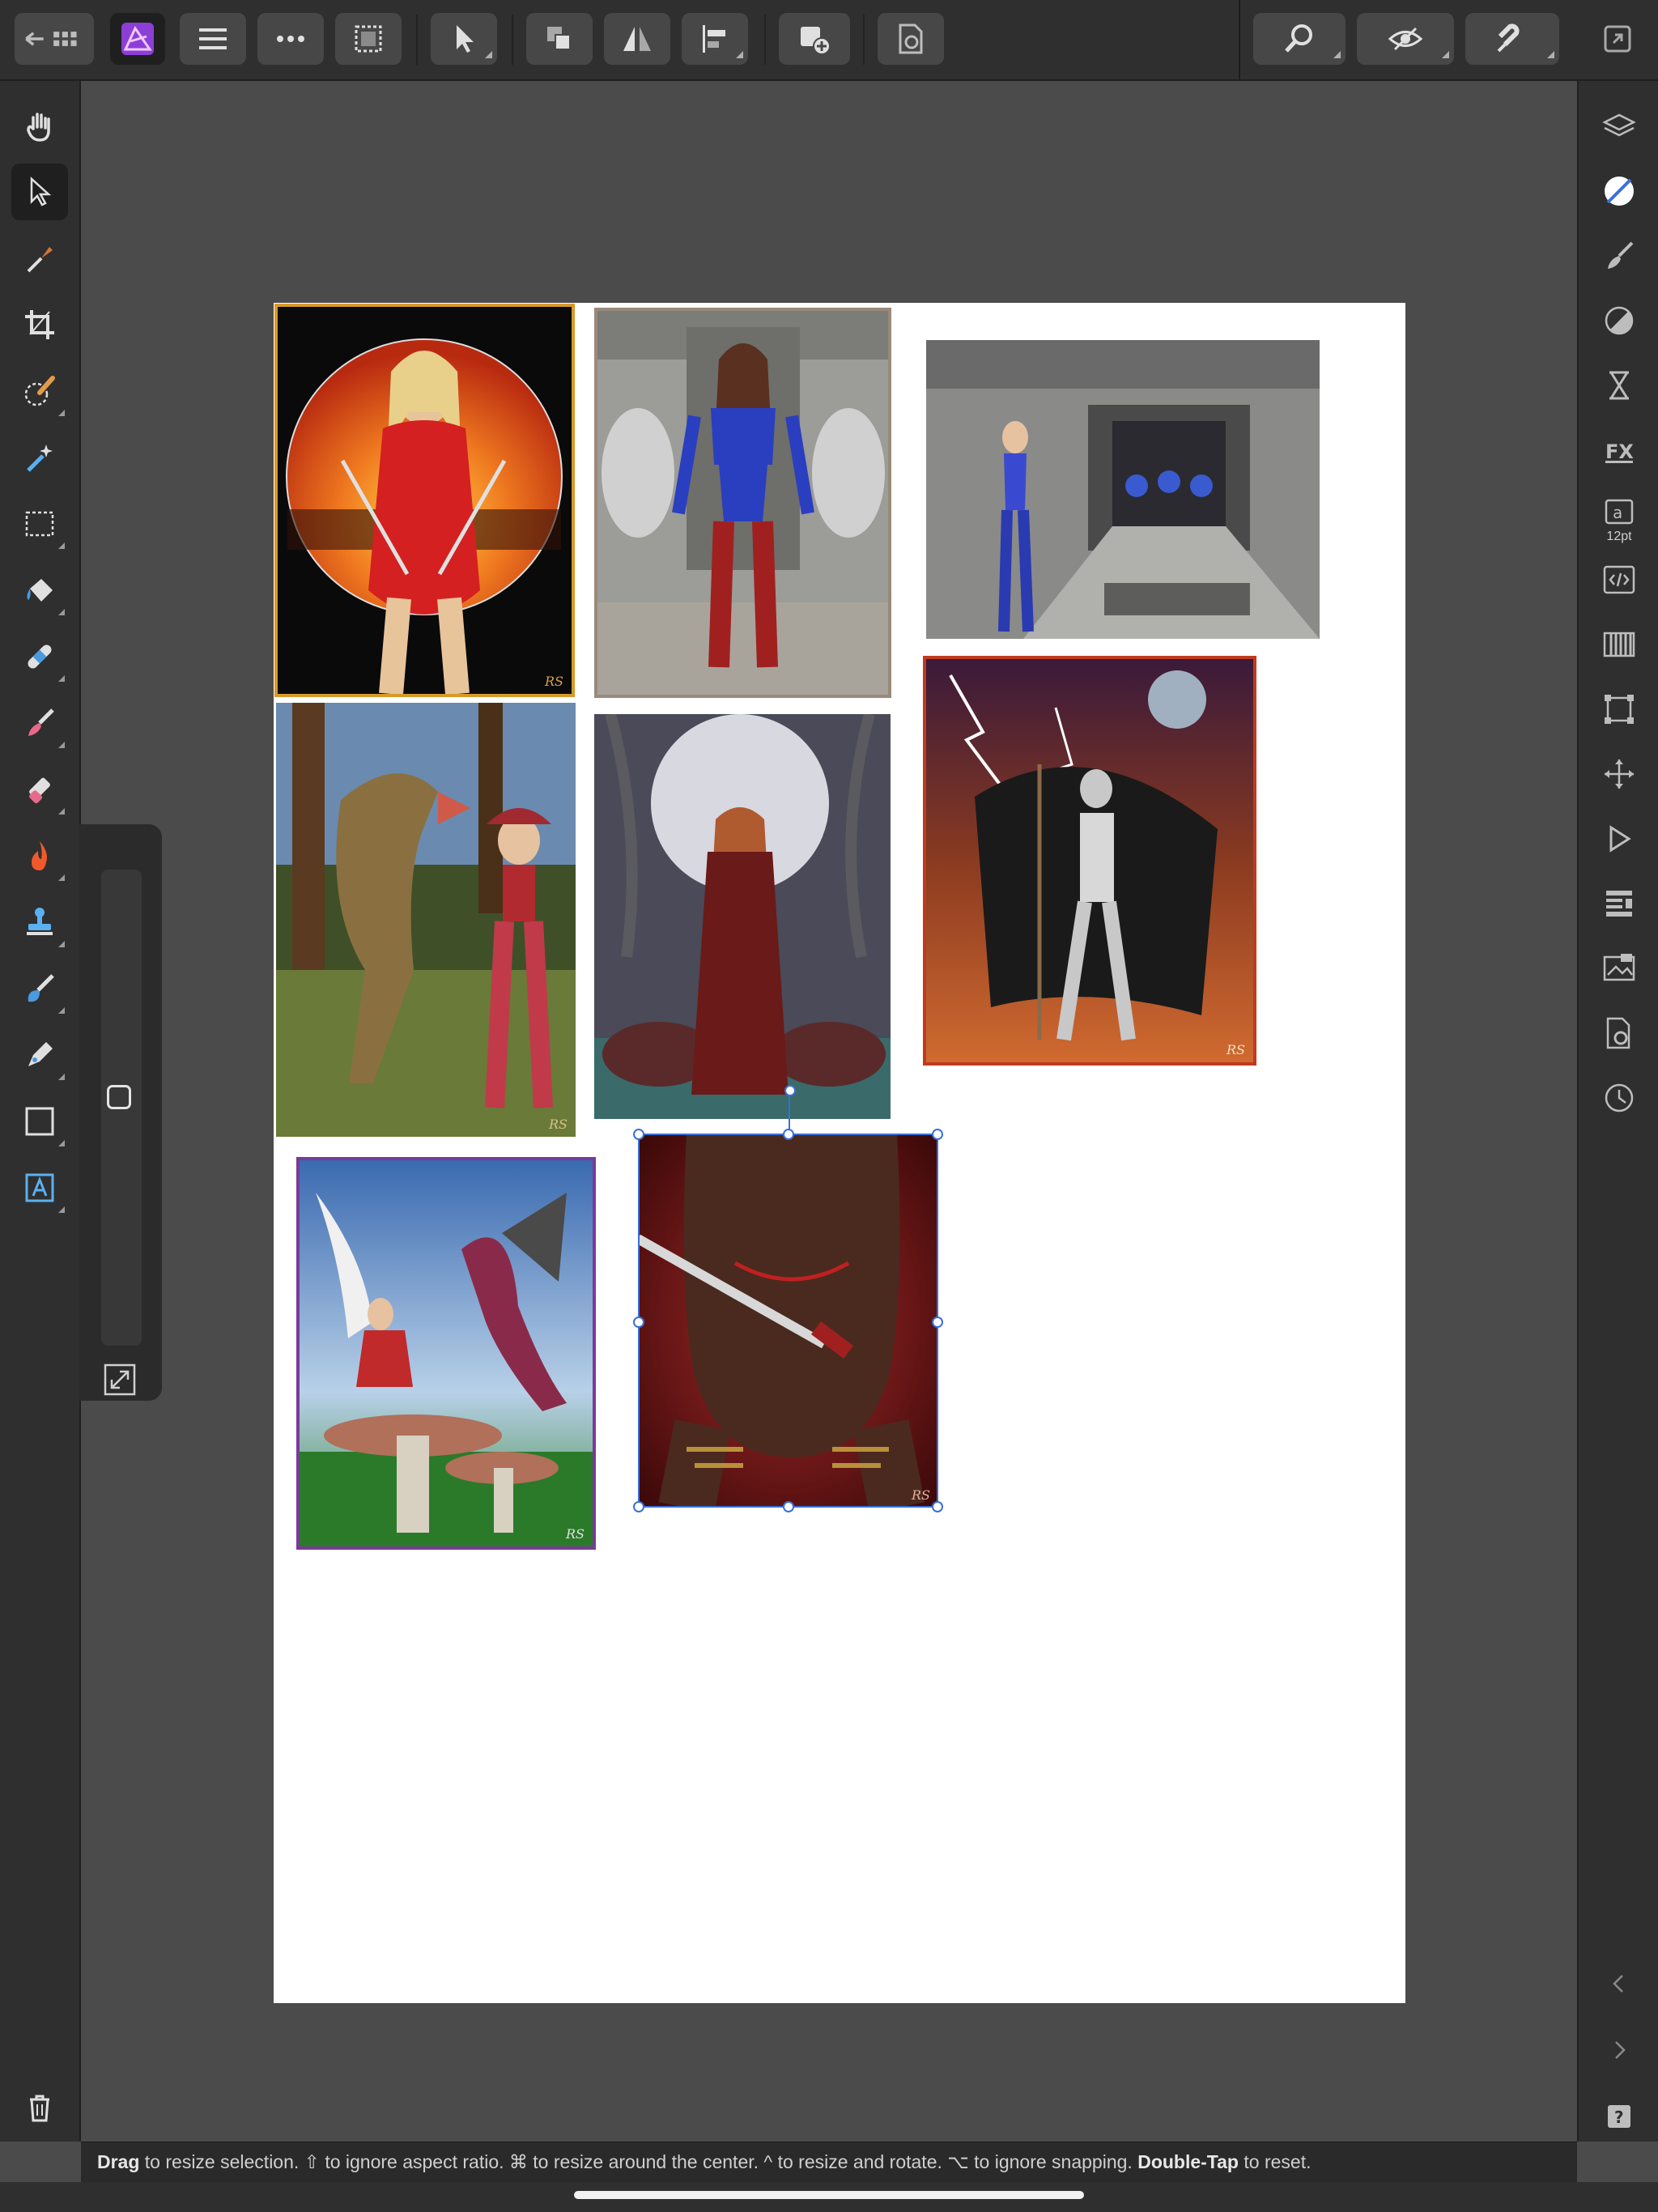  I want to click on smudge-icon, so click(41, 988).